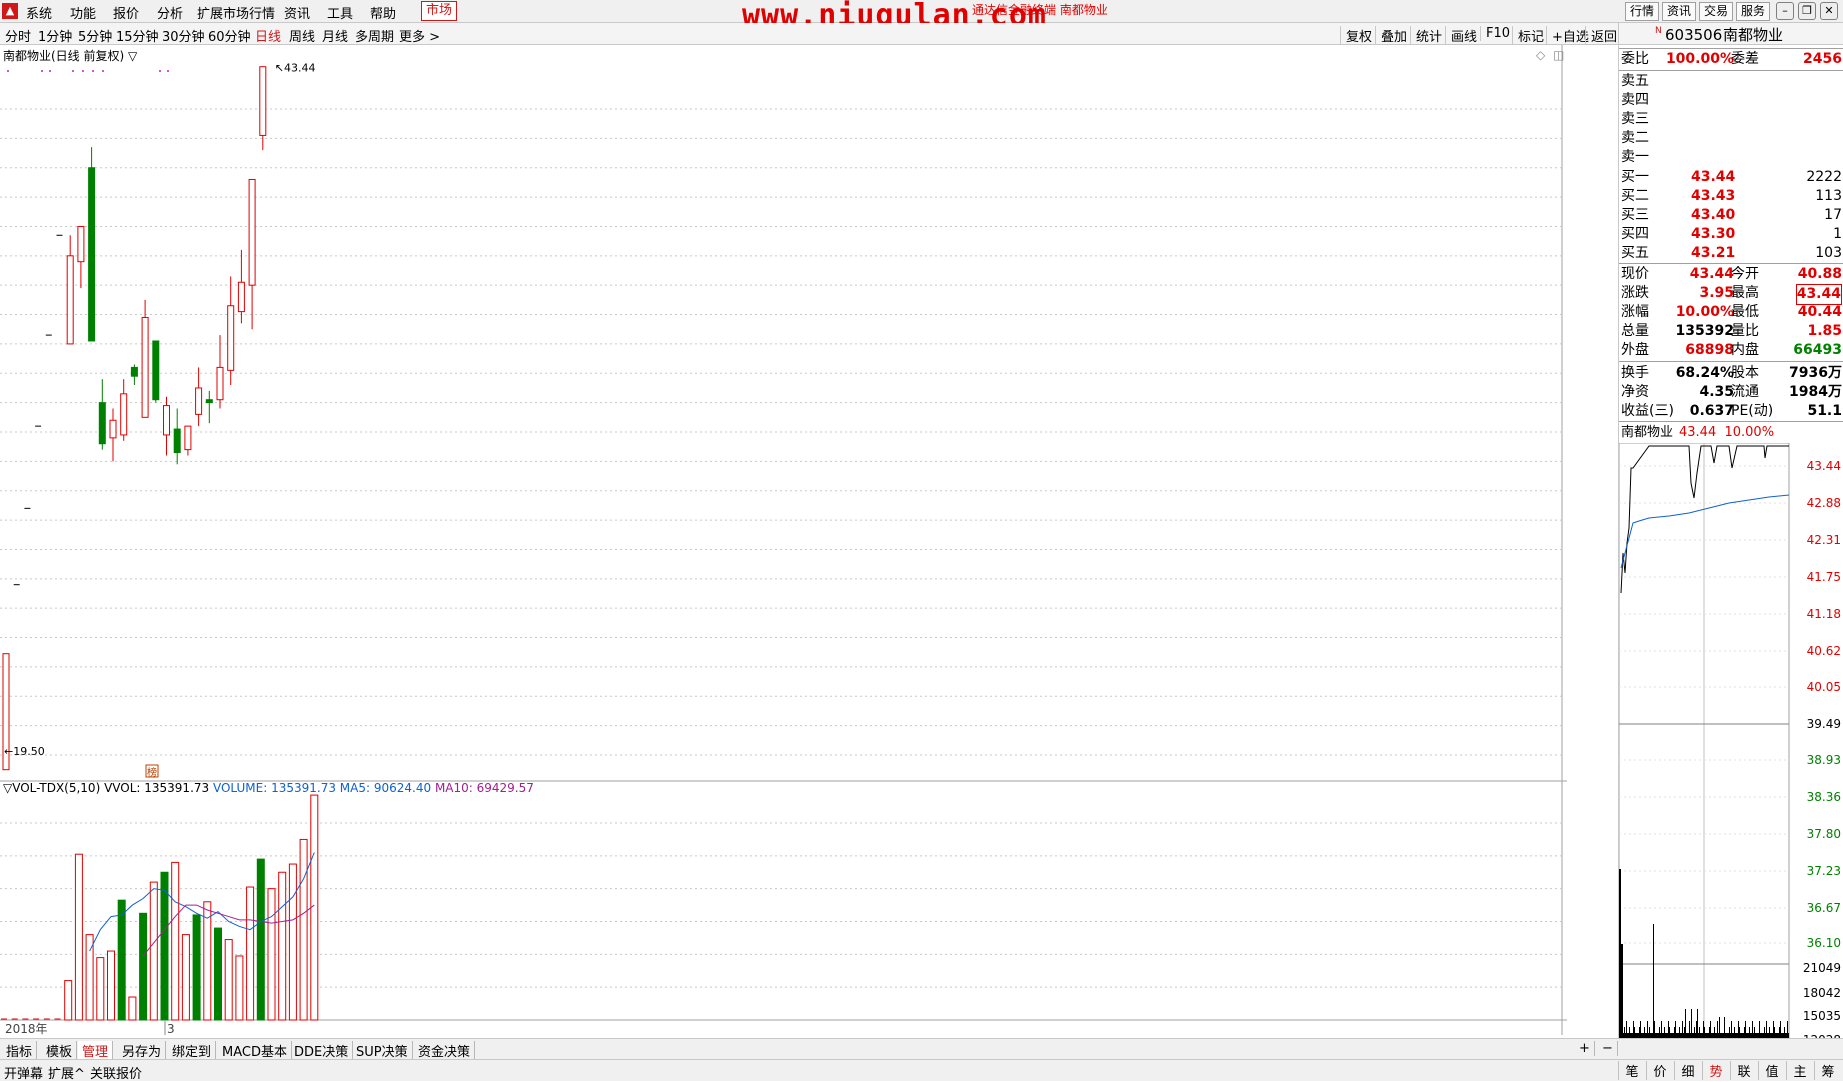 This screenshot has width=1843, height=1082. I want to click on zoom-in-button: +, so click(1585, 1048).